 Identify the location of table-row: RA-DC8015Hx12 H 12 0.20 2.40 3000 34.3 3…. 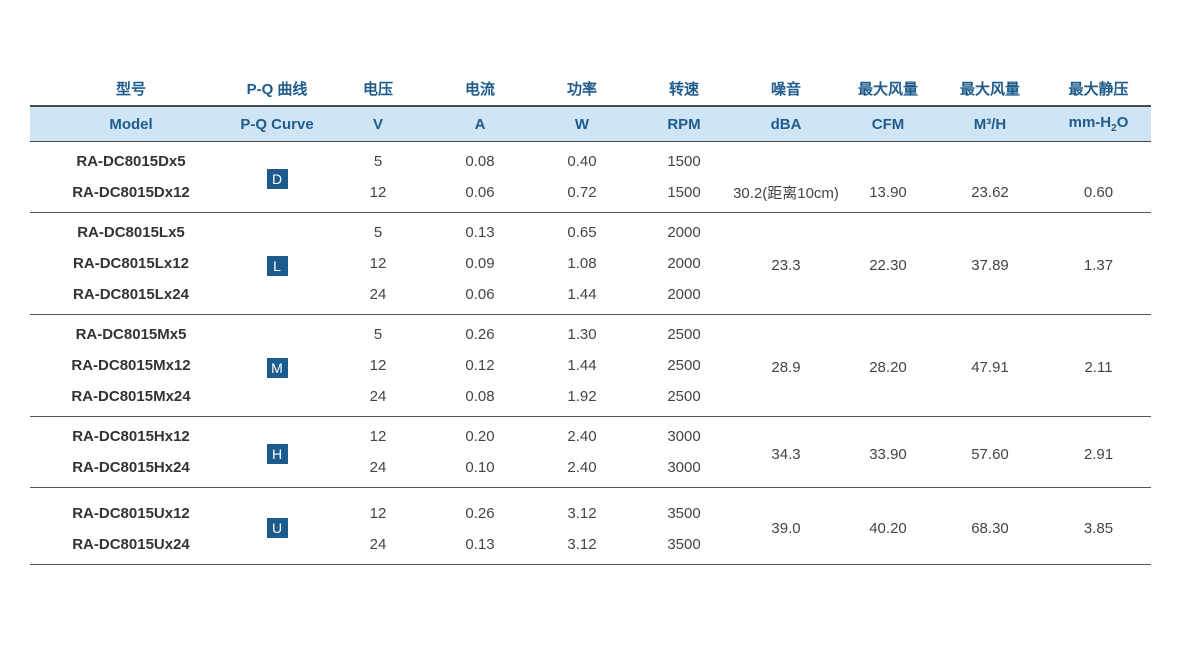
(590, 452).